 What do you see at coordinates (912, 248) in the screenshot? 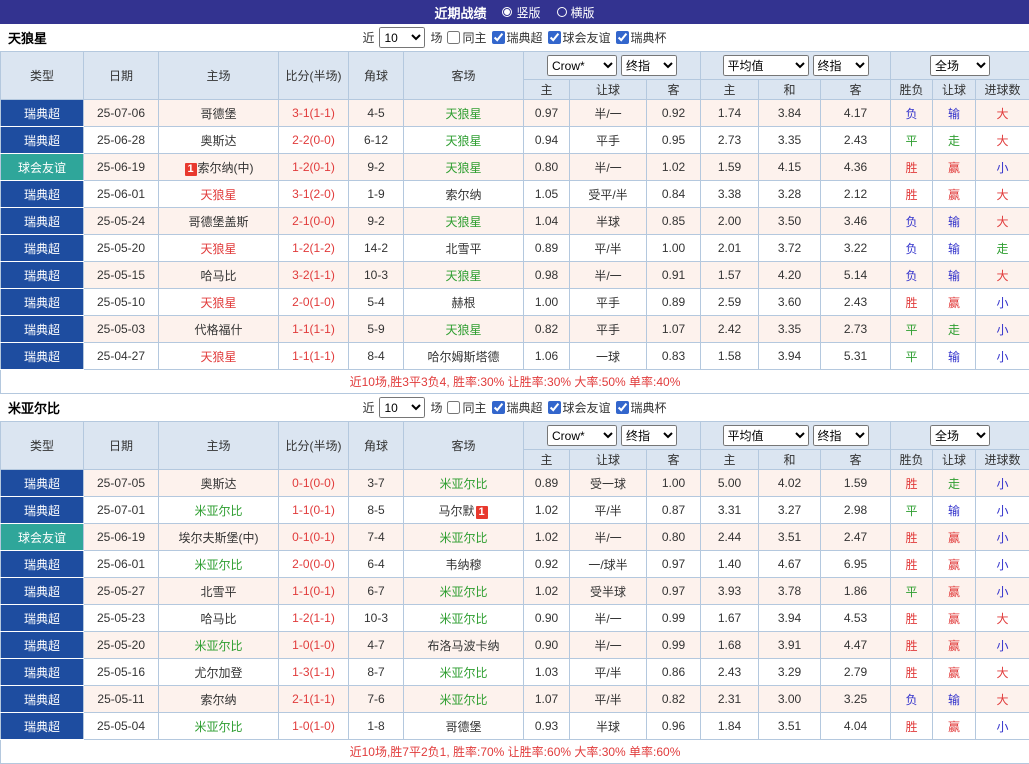
I see `win-loss-result-cell: 负` at bounding box center [912, 248].